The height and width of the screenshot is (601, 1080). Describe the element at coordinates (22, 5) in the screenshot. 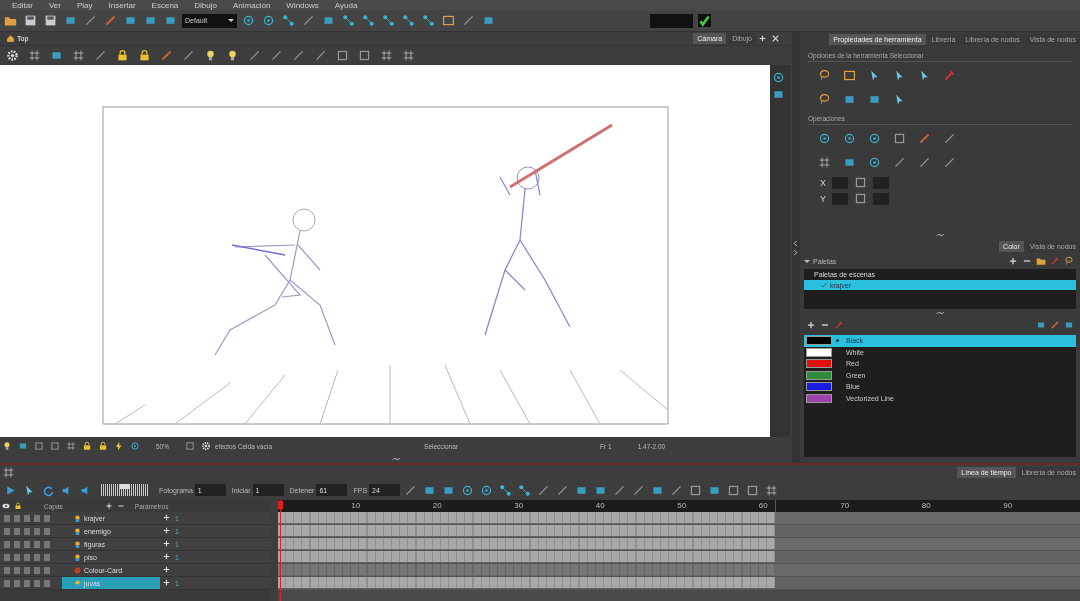

I see `menu-item: Editar` at that location.